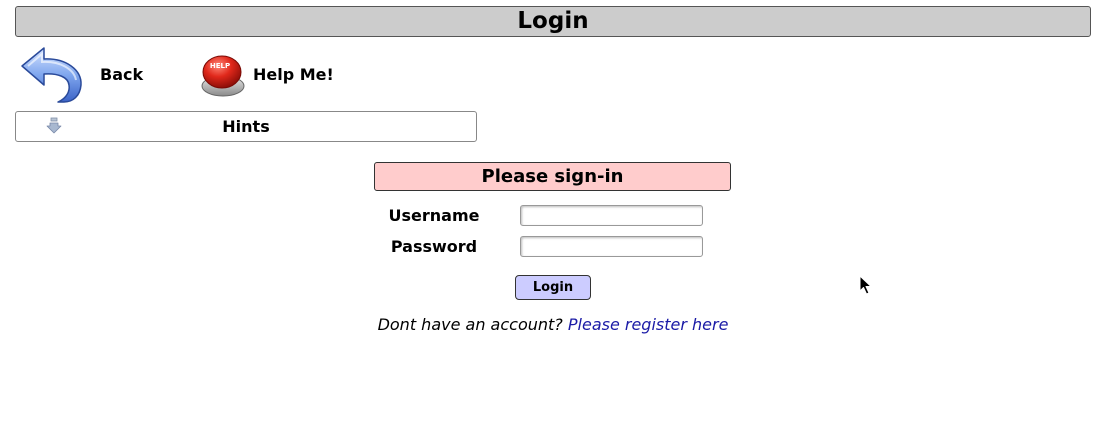 This screenshot has height=434, width=1116. Describe the element at coordinates (220, 66) in the screenshot. I see `help-icon-text: HELP` at that location.